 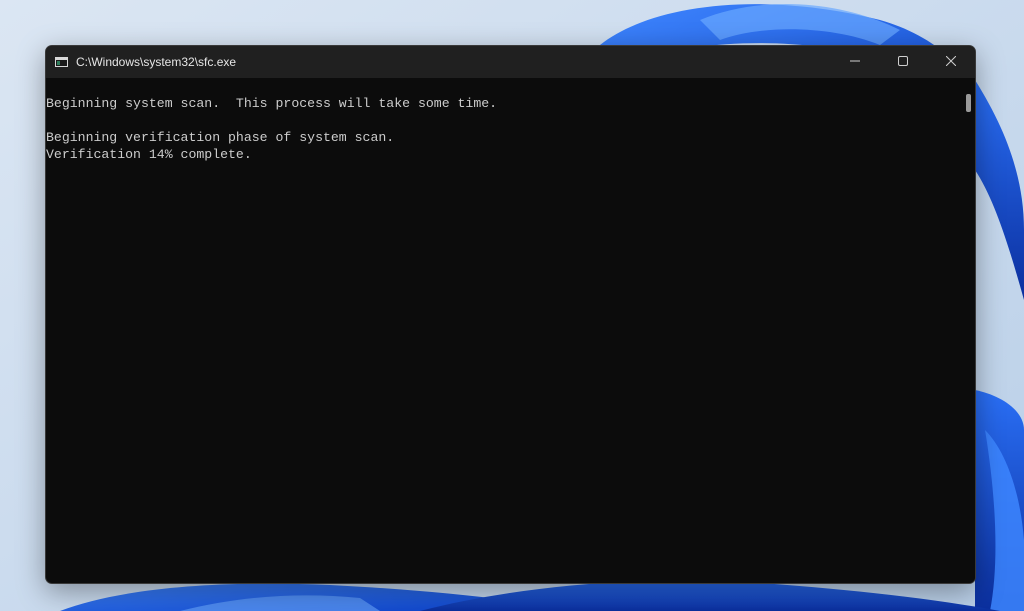 What do you see at coordinates (969, 330) in the screenshot?
I see `vertical-scrollbar` at bounding box center [969, 330].